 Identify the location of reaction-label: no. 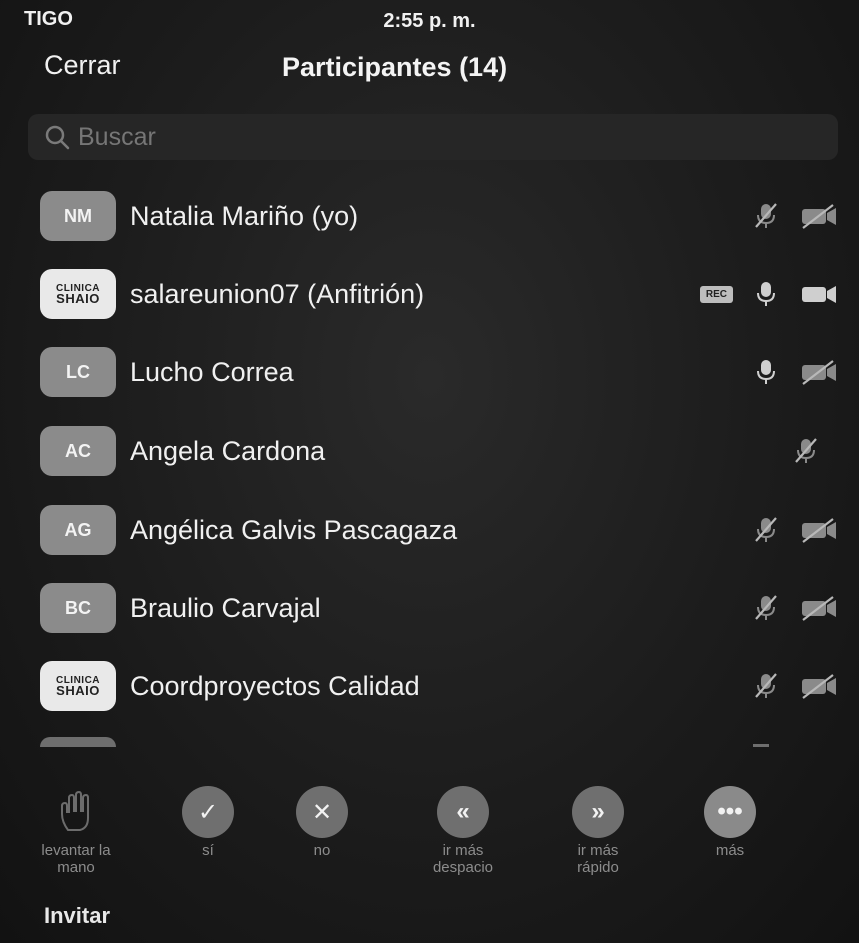
(322, 850).